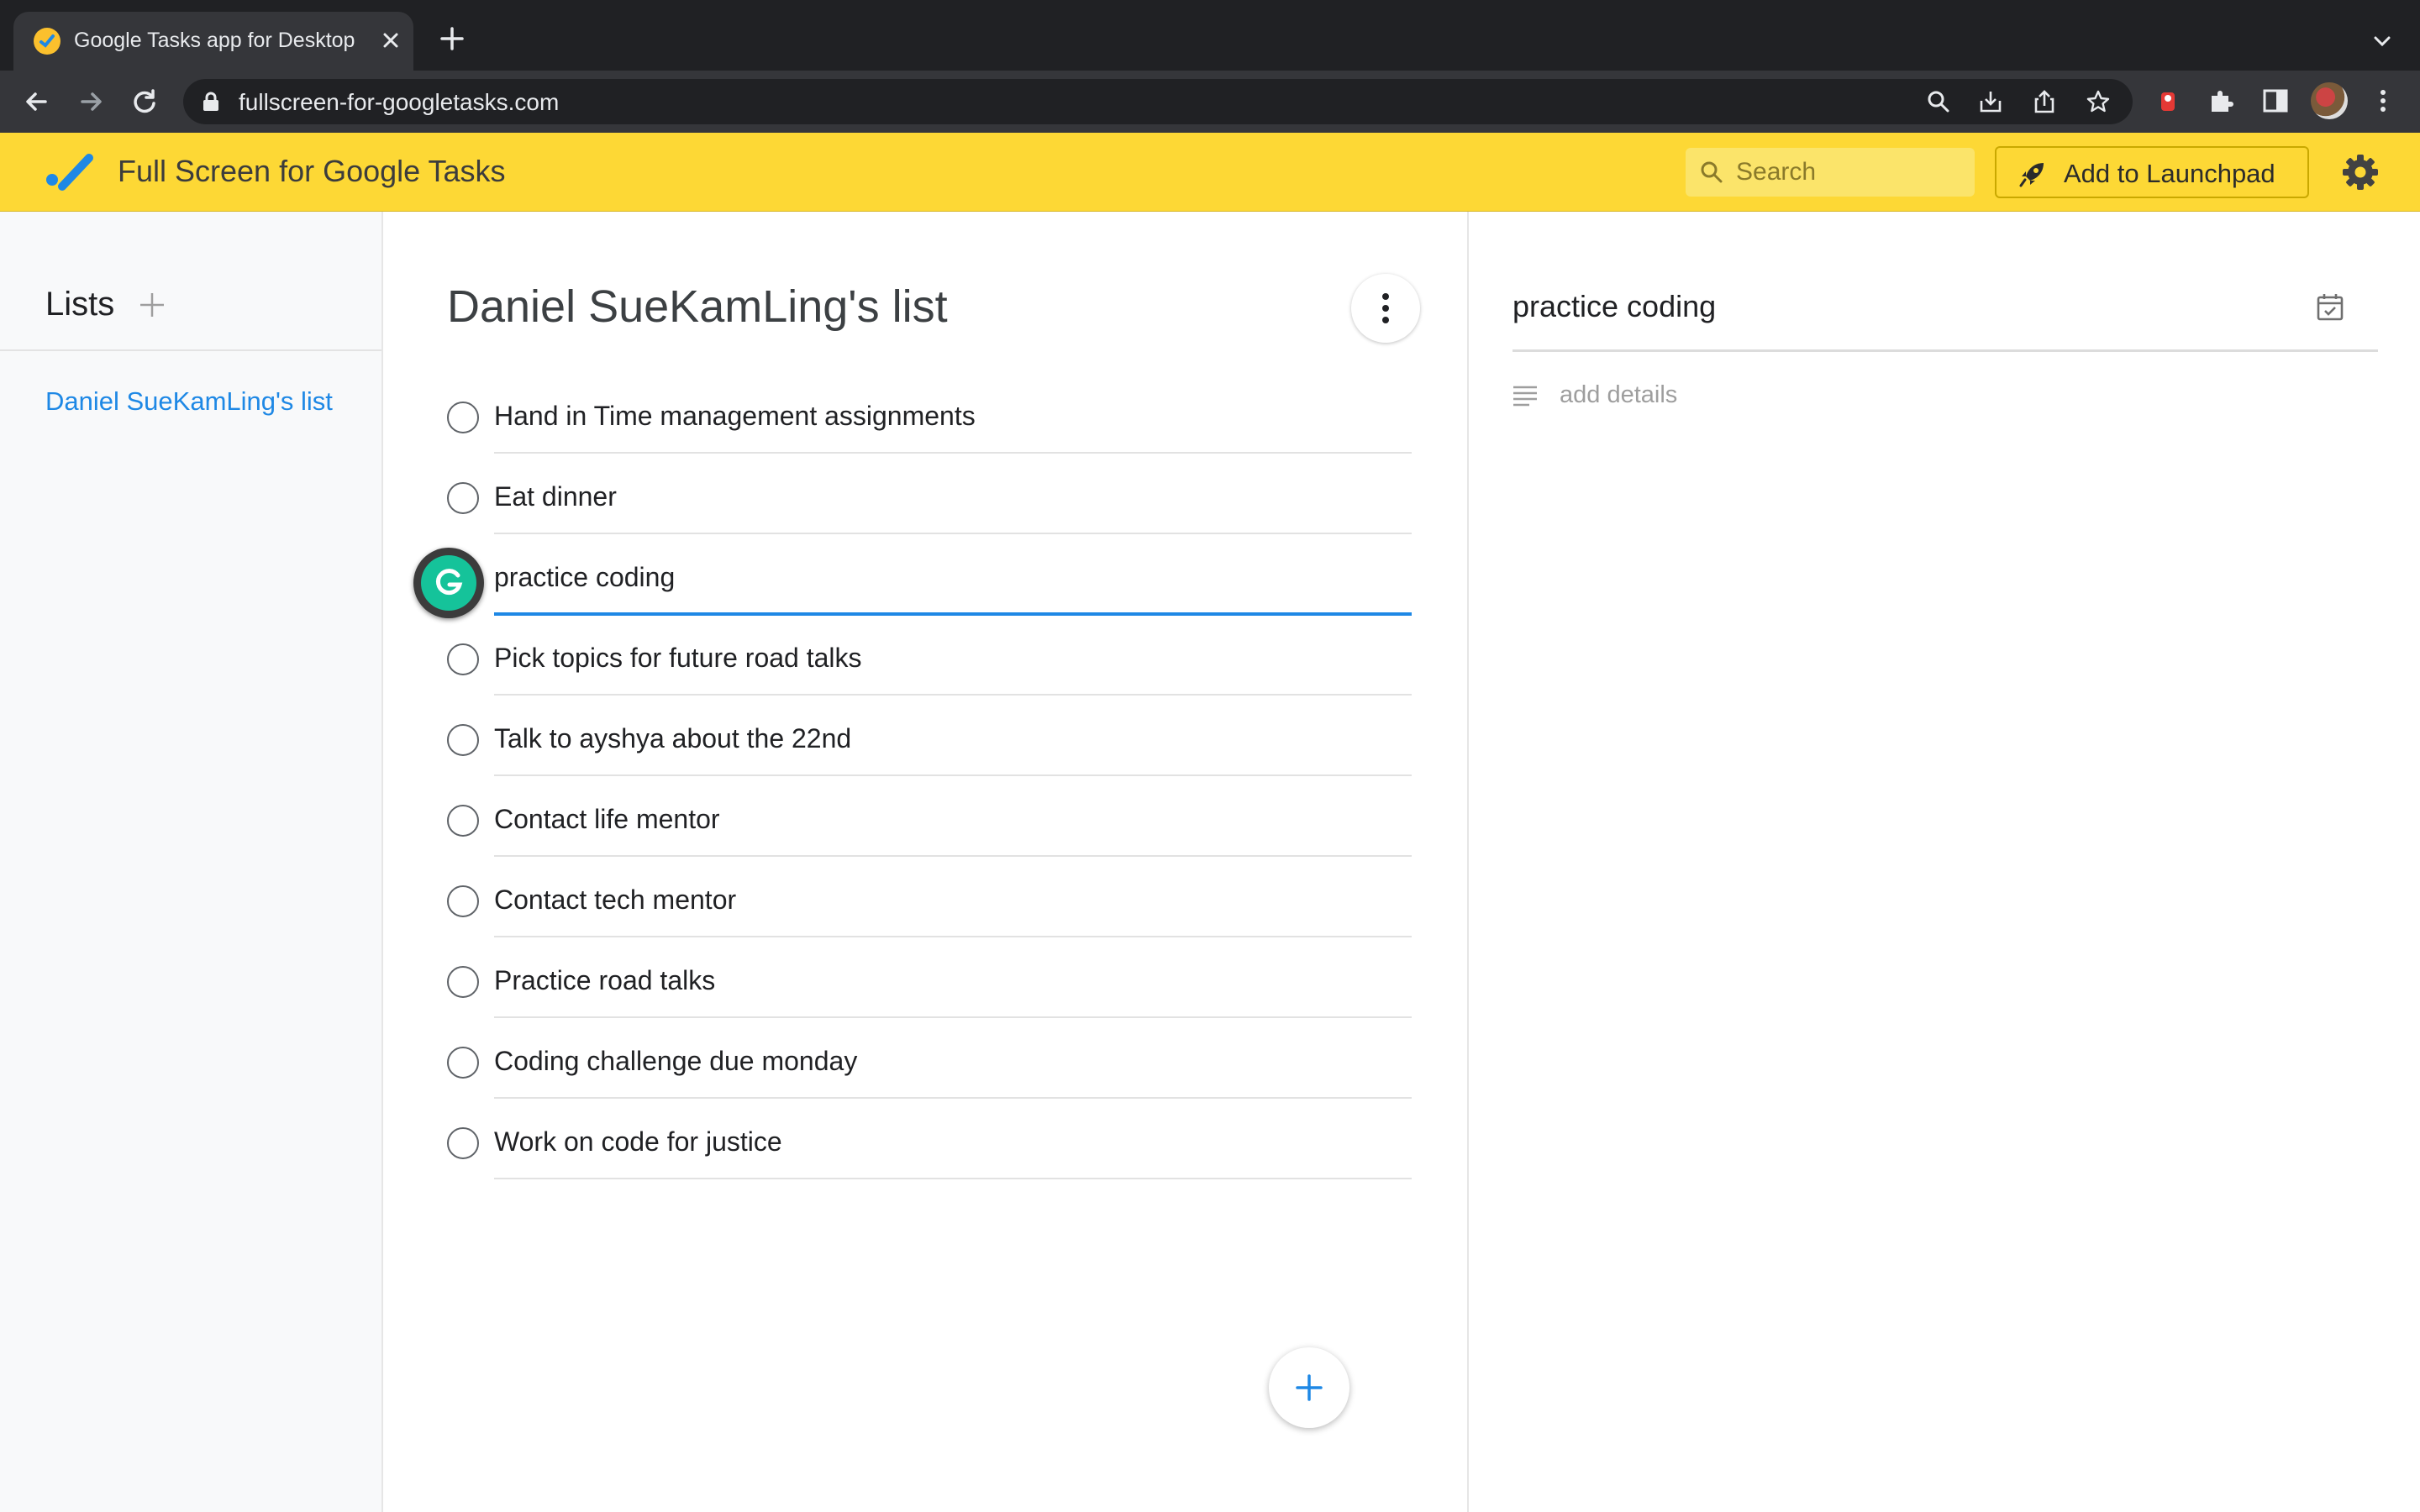 Image resolution: width=2420 pixels, height=1512 pixels. Describe the element at coordinates (930, 655) in the screenshot. I see `task-row: Pick topics for future road talks` at that location.